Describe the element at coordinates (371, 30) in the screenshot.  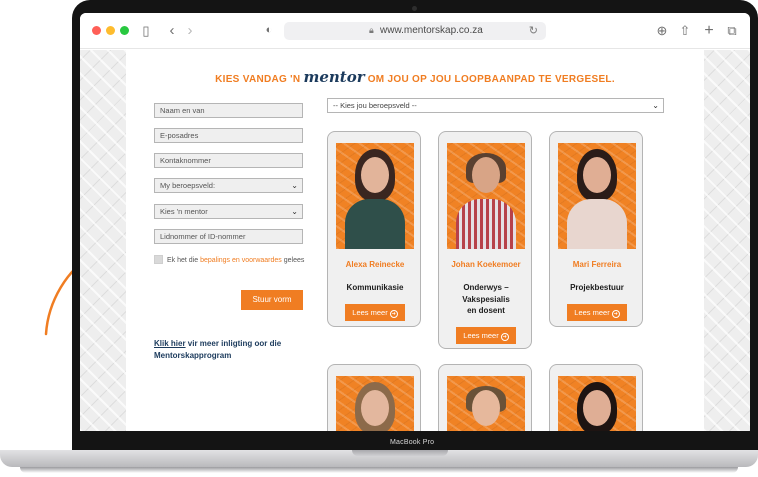
I see `lock-icon: 🔒︎` at that location.